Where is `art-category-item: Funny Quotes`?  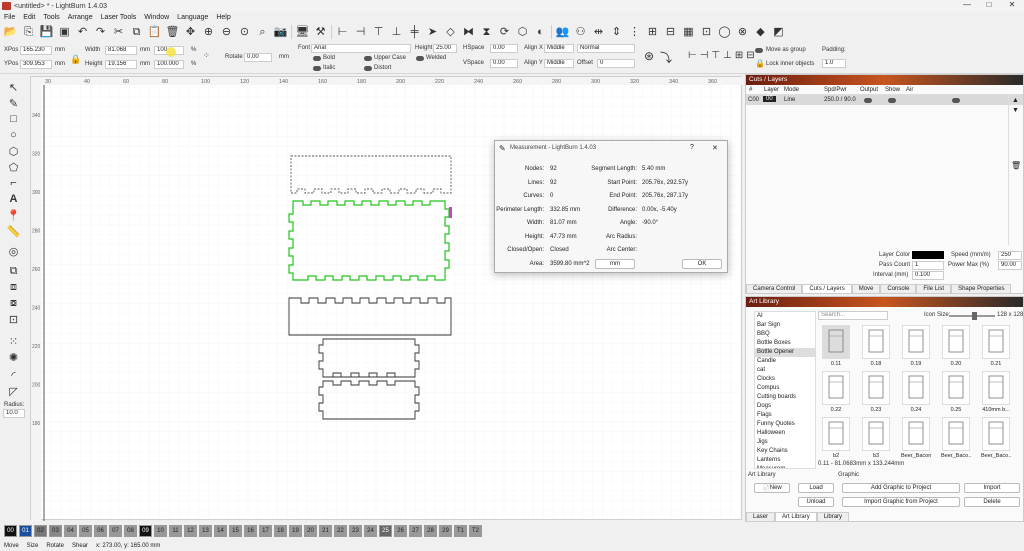
art-category-item: Funny Quotes is located at coordinates (785, 424).